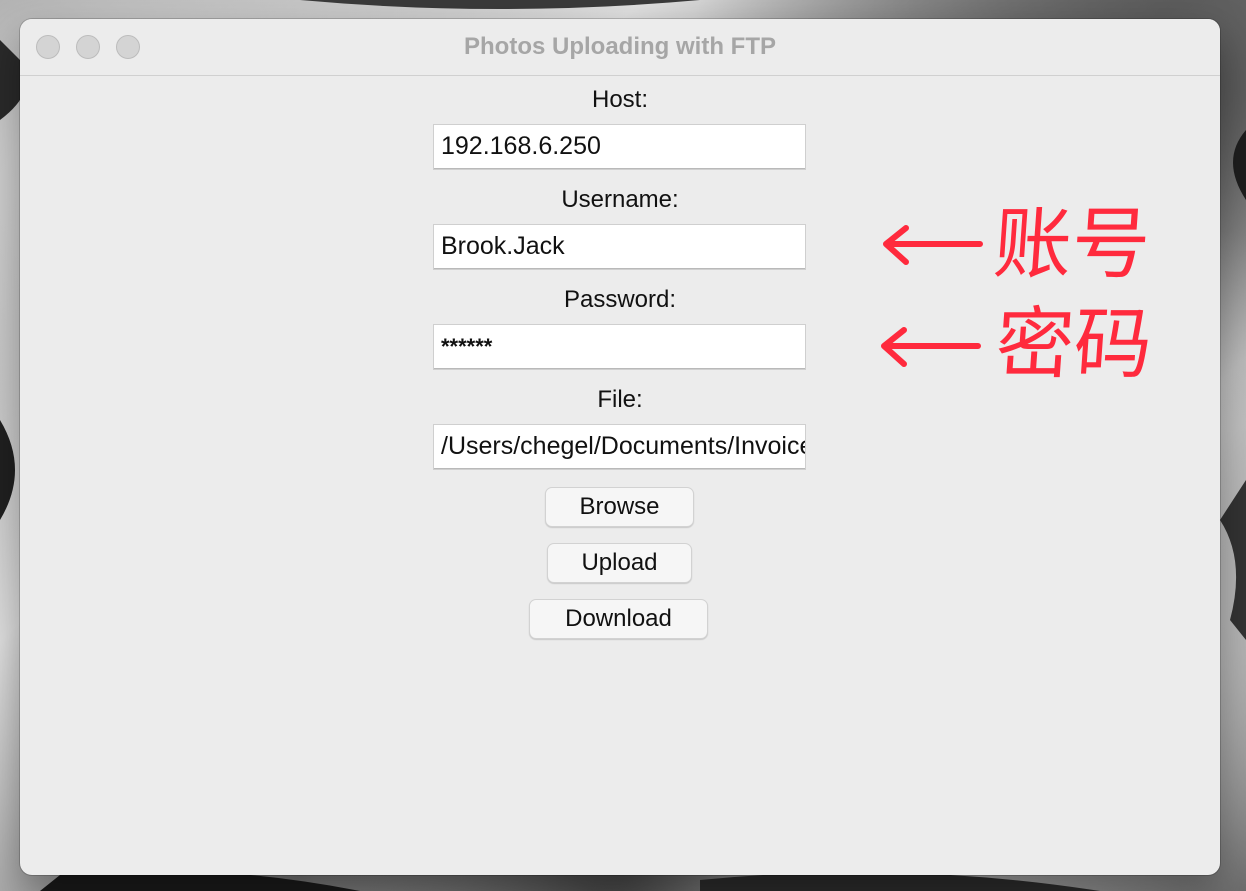 This screenshot has width=1246, height=891. Describe the element at coordinates (620, 399) in the screenshot. I see `file-label: File:` at that location.